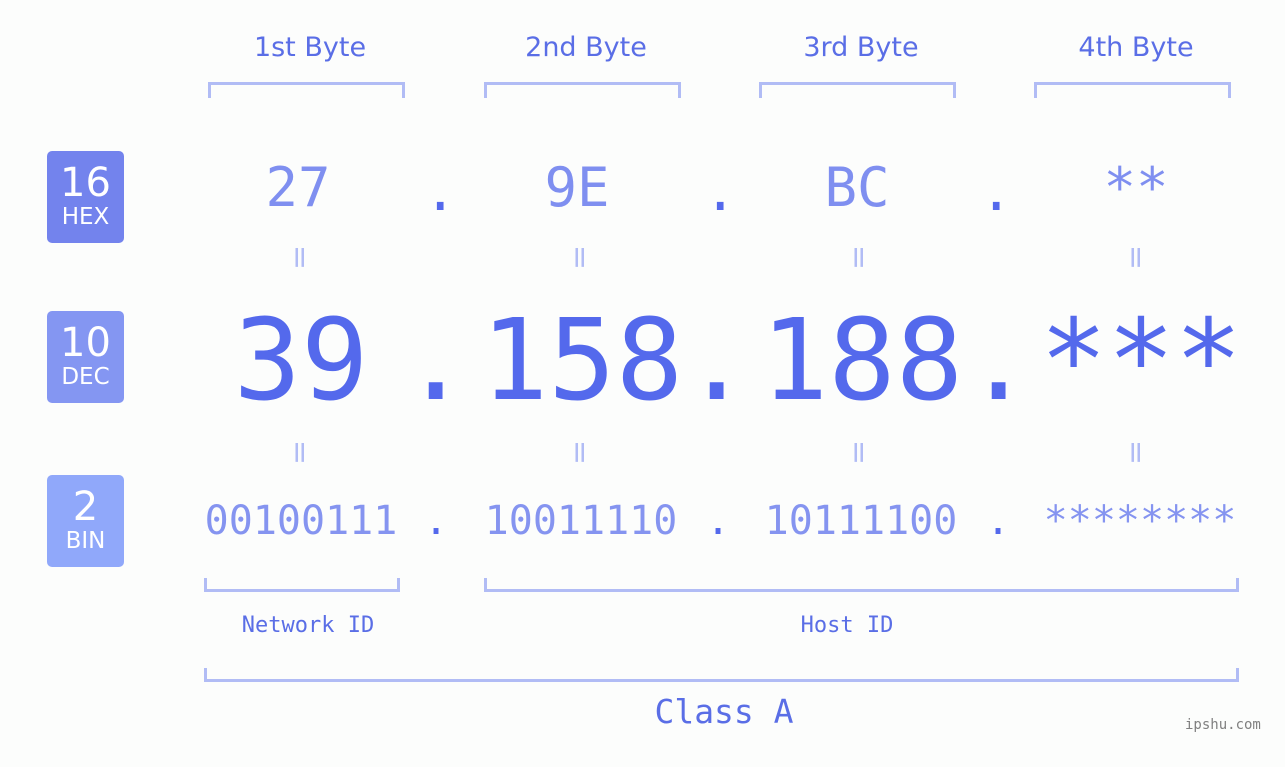 The height and width of the screenshot is (767, 1285). Describe the element at coordinates (85, 541) in the screenshot. I see `bin-base-label: BIN` at that location.